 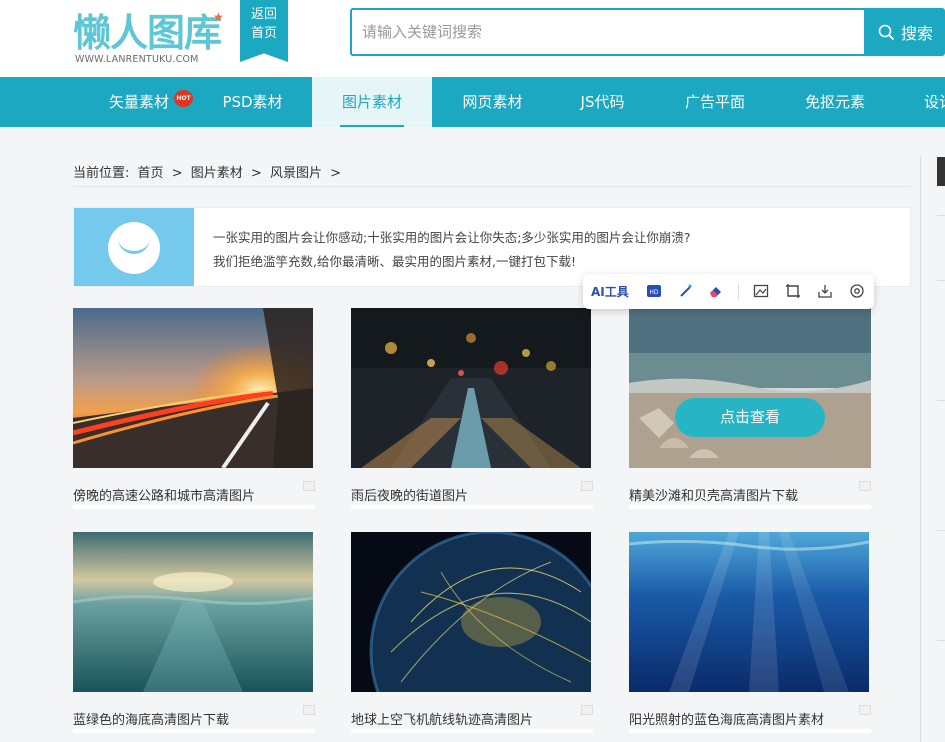 What do you see at coordinates (713, 494) in the screenshot?
I see `card-title: 精美沙滩和贝壳高清图片下载` at bounding box center [713, 494].